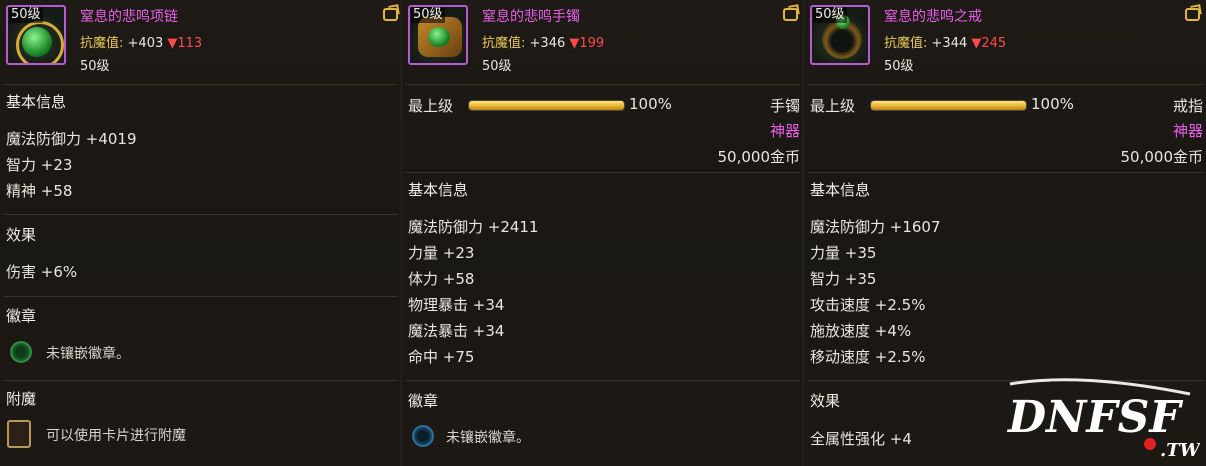 The image size is (1206, 466). I want to click on resist-down: ▼113, so click(185, 43).